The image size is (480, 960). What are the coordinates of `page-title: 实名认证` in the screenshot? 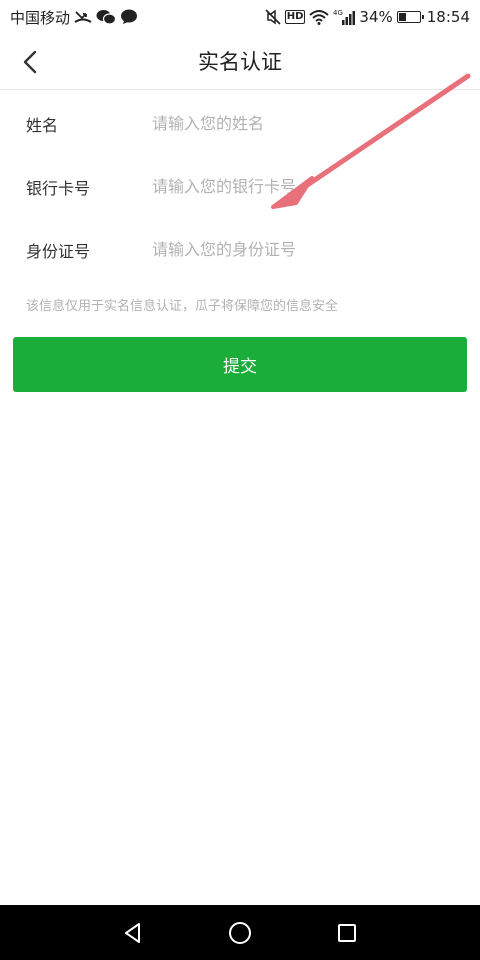 It's located at (240, 62).